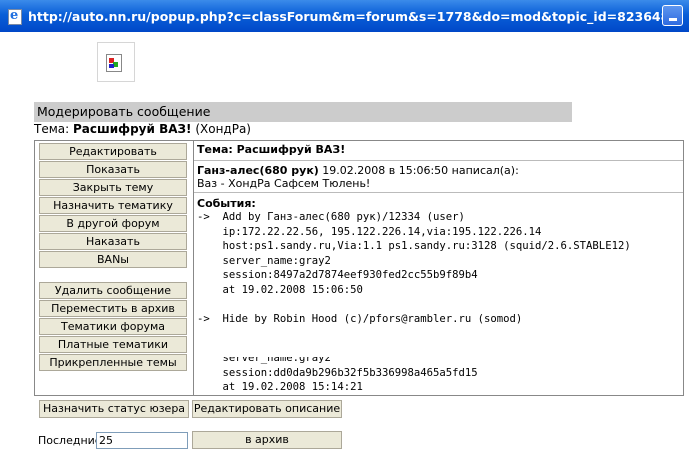 The image size is (689, 468). I want to click on topic-line: Тема: Расшифруй ВАЗ! (ХондРа), so click(142, 129).